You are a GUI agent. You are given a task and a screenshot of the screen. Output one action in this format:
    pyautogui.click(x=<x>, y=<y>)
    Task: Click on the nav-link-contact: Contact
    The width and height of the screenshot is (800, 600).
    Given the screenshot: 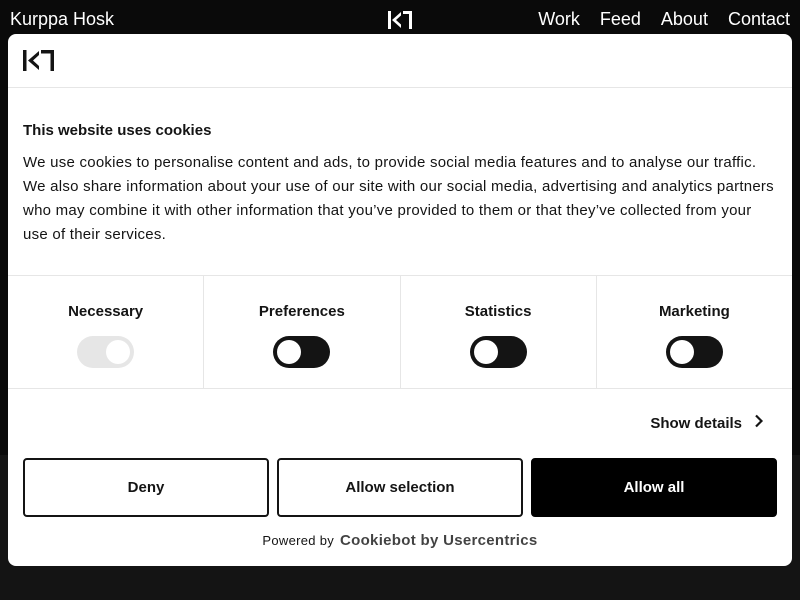 What is the action you would take?
    pyautogui.click(x=759, y=19)
    